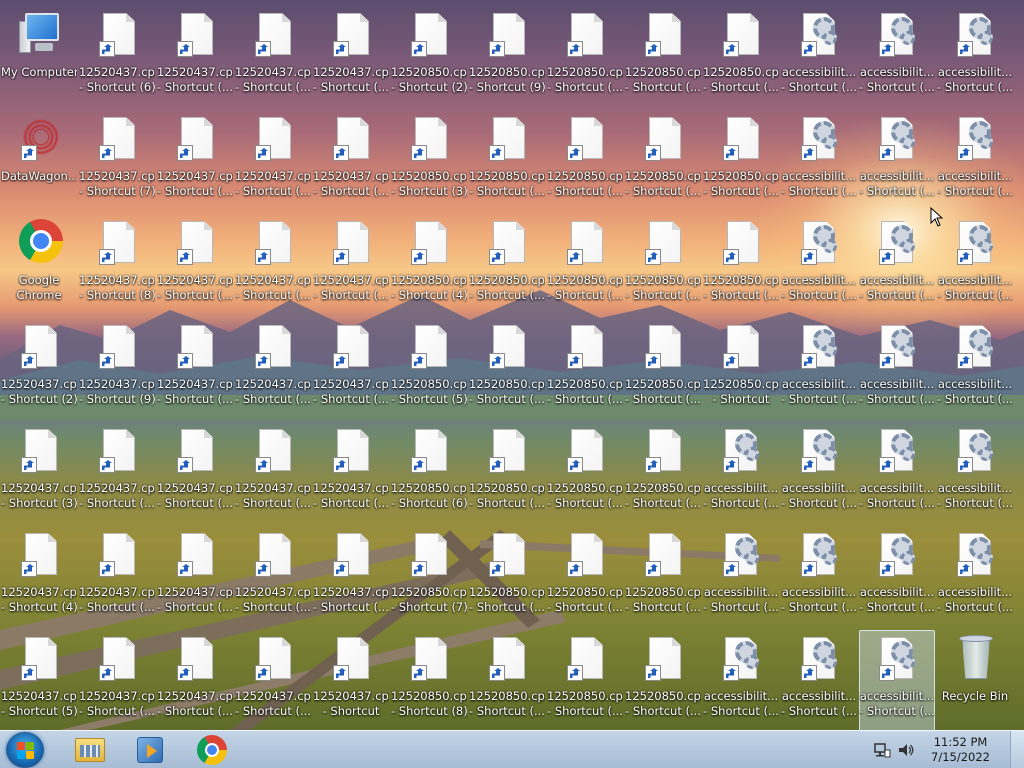 The height and width of the screenshot is (768, 1024). I want to click on desktop-icon: Recycle Bin, so click(975, 681).